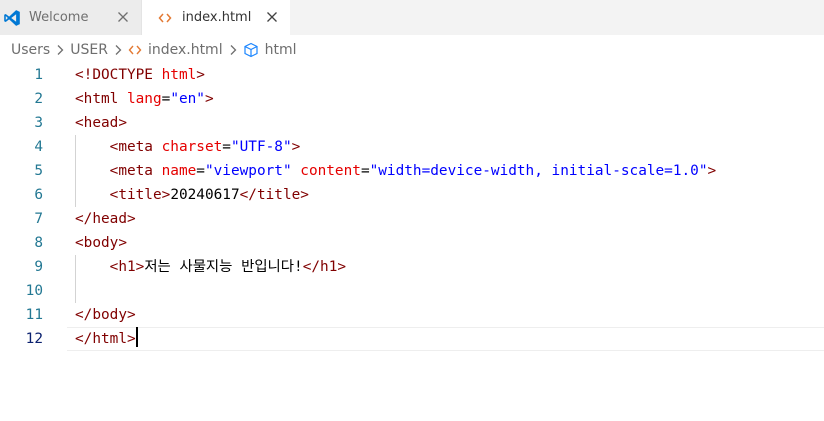 Image resolution: width=824 pixels, height=421 pixels. What do you see at coordinates (38, 219) in the screenshot?
I see `line-number: 7` at bounding box center [38, 219].